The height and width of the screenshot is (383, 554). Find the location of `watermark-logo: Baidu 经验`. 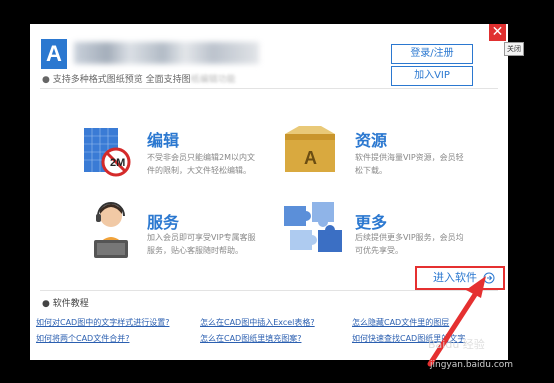

watermark-logo: Baidu 经验 is located at coordinates (456, 344).